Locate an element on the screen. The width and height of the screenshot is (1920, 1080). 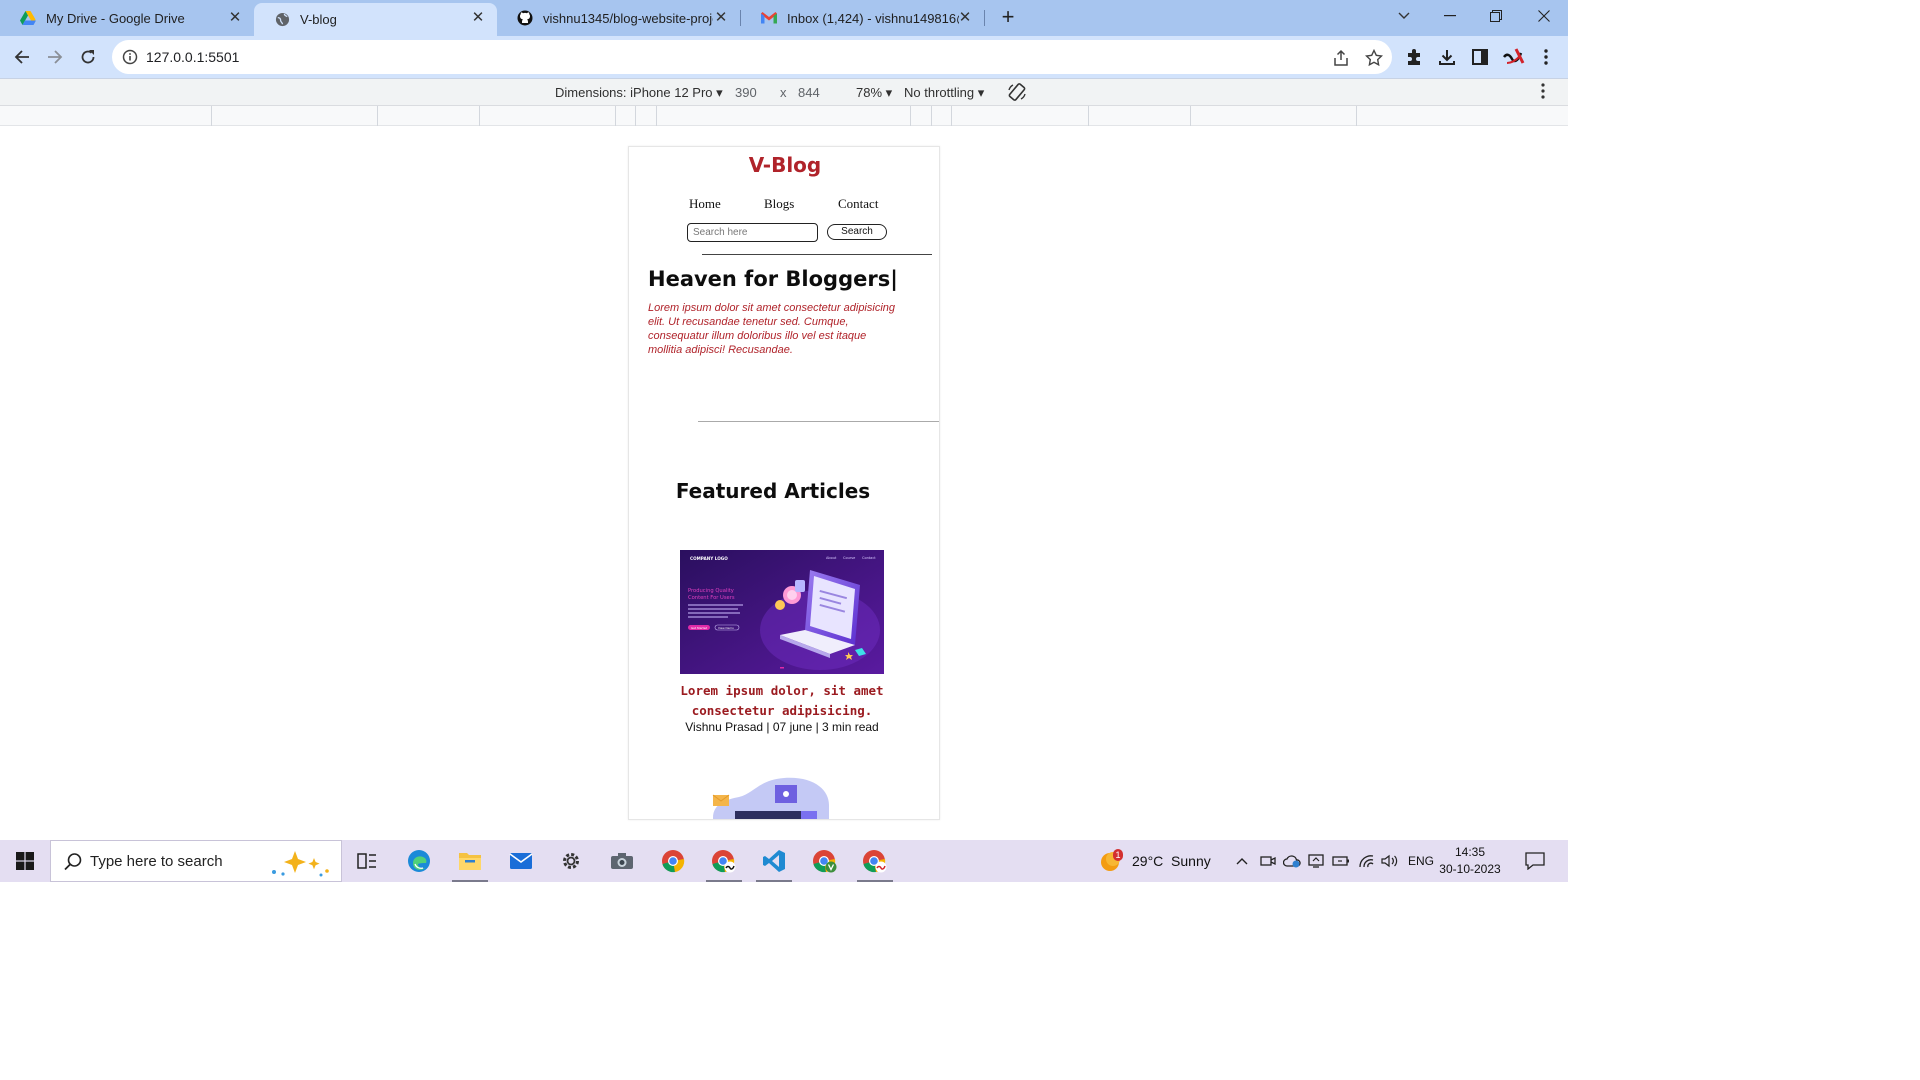
taskbar-mail is located at coordinates (521, 861).